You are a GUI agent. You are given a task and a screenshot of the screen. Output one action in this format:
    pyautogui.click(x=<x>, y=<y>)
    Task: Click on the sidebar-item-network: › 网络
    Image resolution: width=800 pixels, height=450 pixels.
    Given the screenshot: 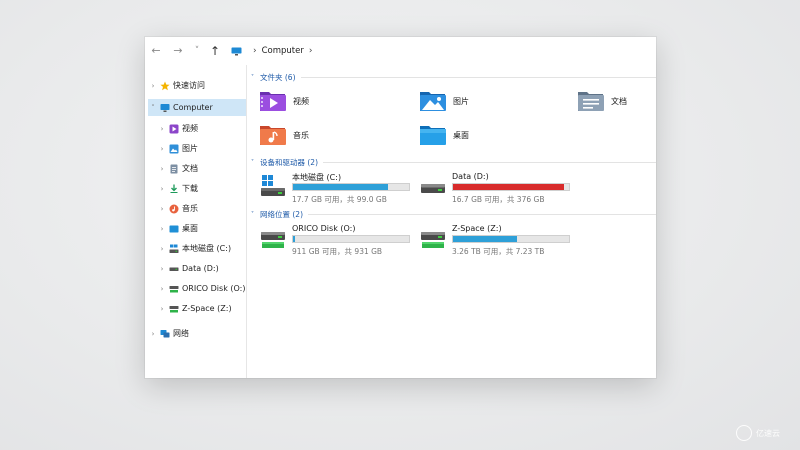 What is the action you would take?
    pyautogui.click(x=197, y=333)
    